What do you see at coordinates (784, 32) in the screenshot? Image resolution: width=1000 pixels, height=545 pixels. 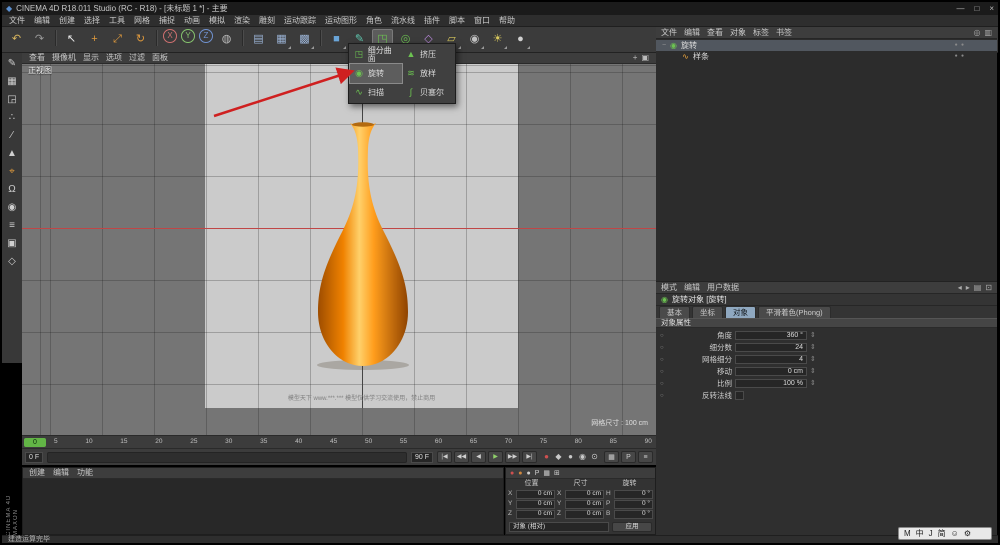 I see `object-manager-menu-item: 书签` at bounding box center [784, 32].